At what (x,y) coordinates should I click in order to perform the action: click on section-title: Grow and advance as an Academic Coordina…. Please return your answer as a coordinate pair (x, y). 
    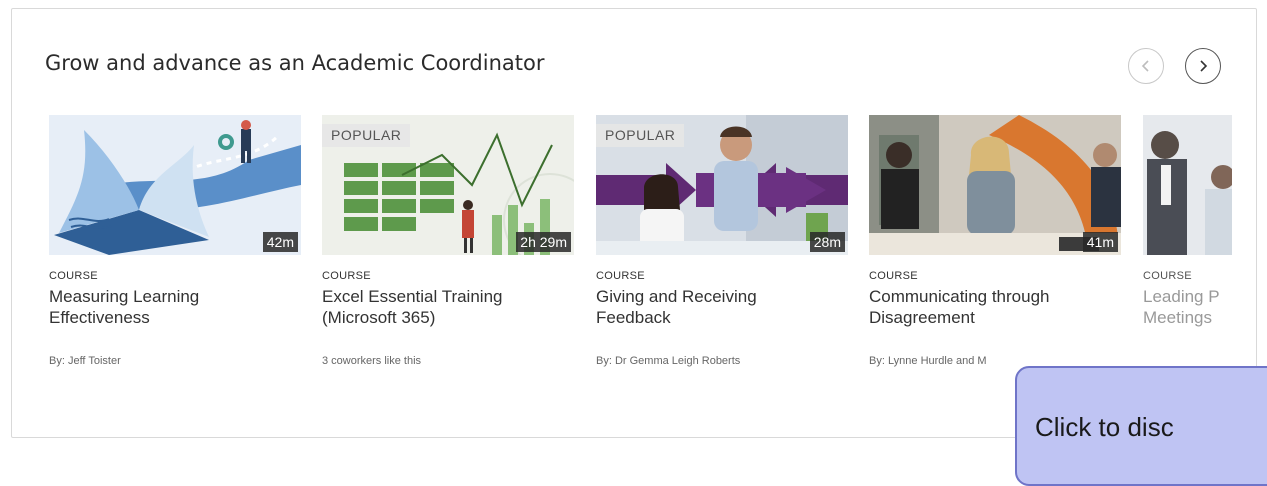
    Looking at the image, I should click on (295, 63).